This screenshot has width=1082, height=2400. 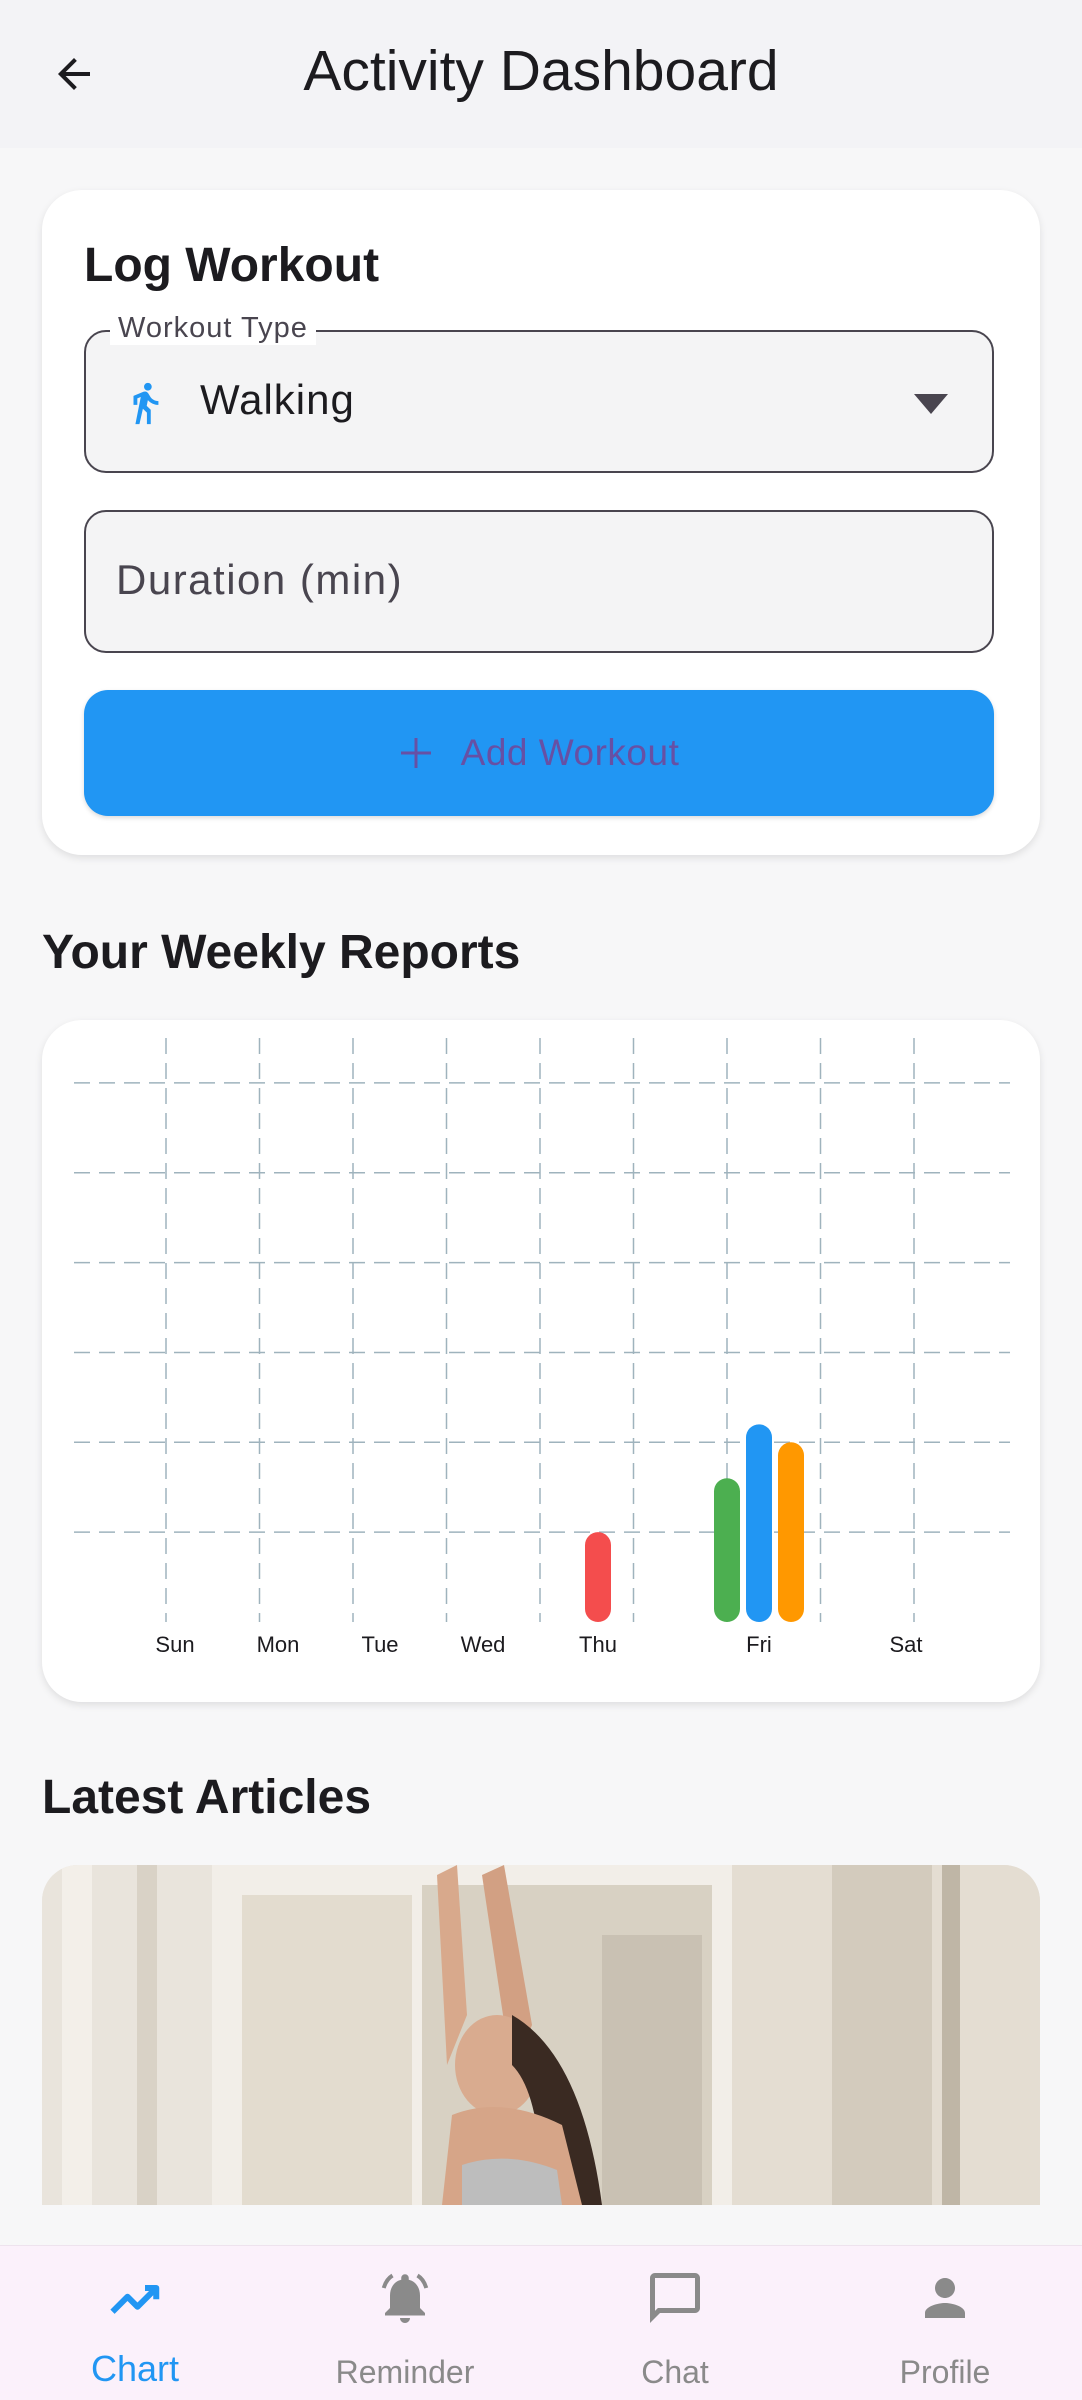 I want to click on x-tick-label: Mon, so click(x=278, y=1644).